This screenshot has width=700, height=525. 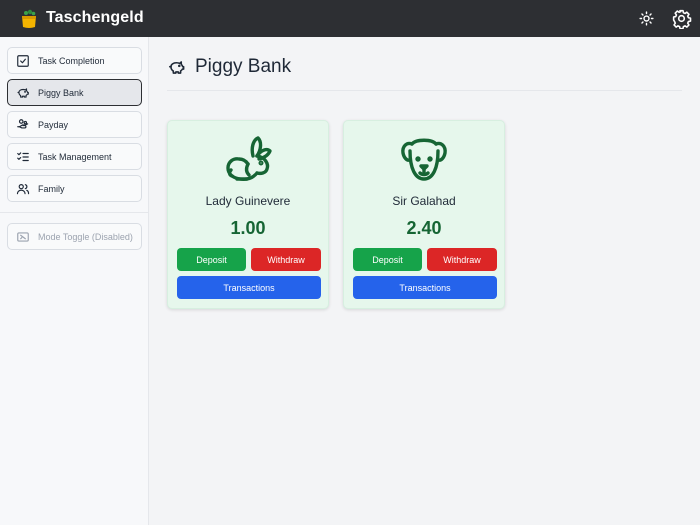 What do you see at coordinates (23, 156) in the screenshot?
I see `list-checks-icon` at bounding box center [23, 156].